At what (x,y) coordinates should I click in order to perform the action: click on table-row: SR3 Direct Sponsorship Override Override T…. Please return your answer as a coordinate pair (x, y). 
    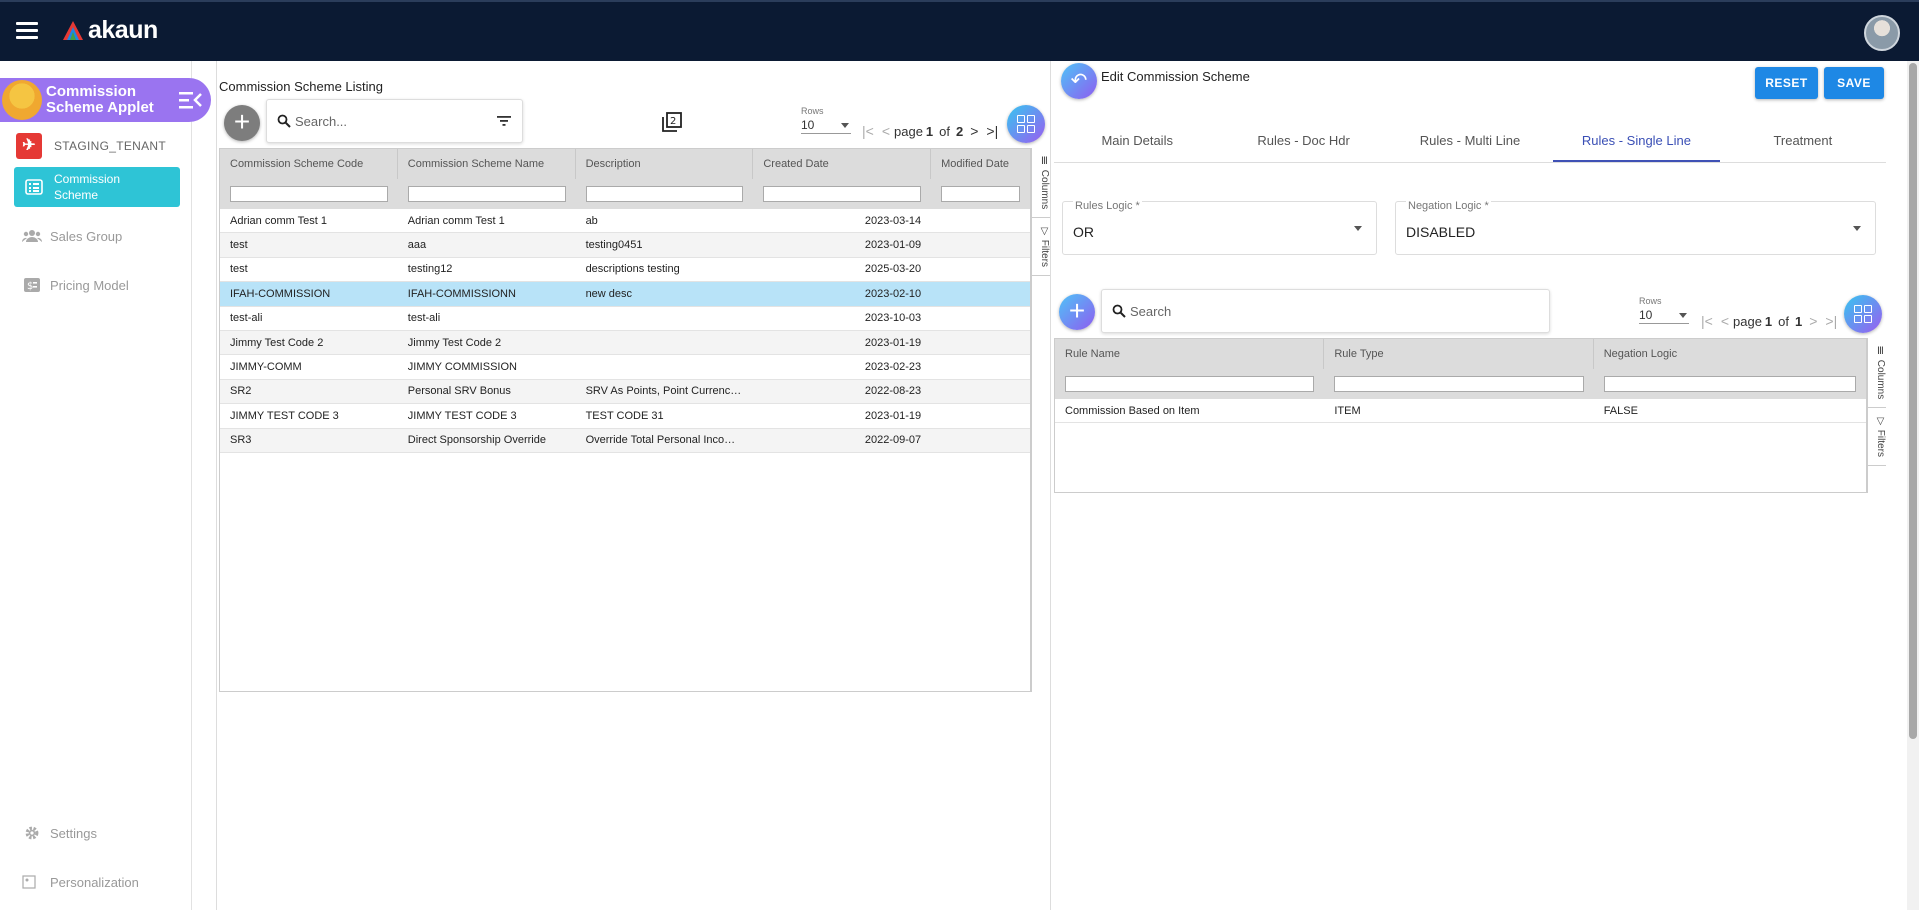
    Looking at the image, I should click on (625, 440).